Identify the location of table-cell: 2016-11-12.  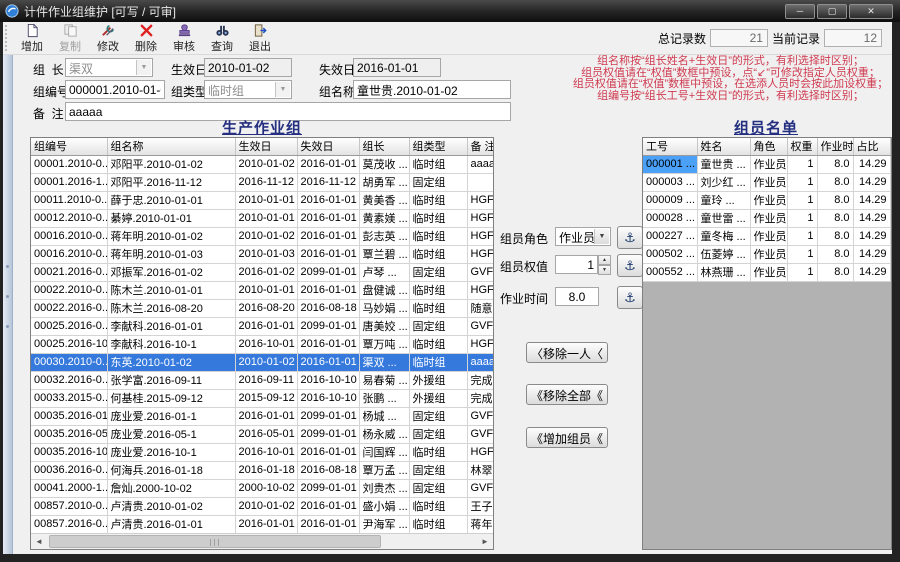
(266, 182).